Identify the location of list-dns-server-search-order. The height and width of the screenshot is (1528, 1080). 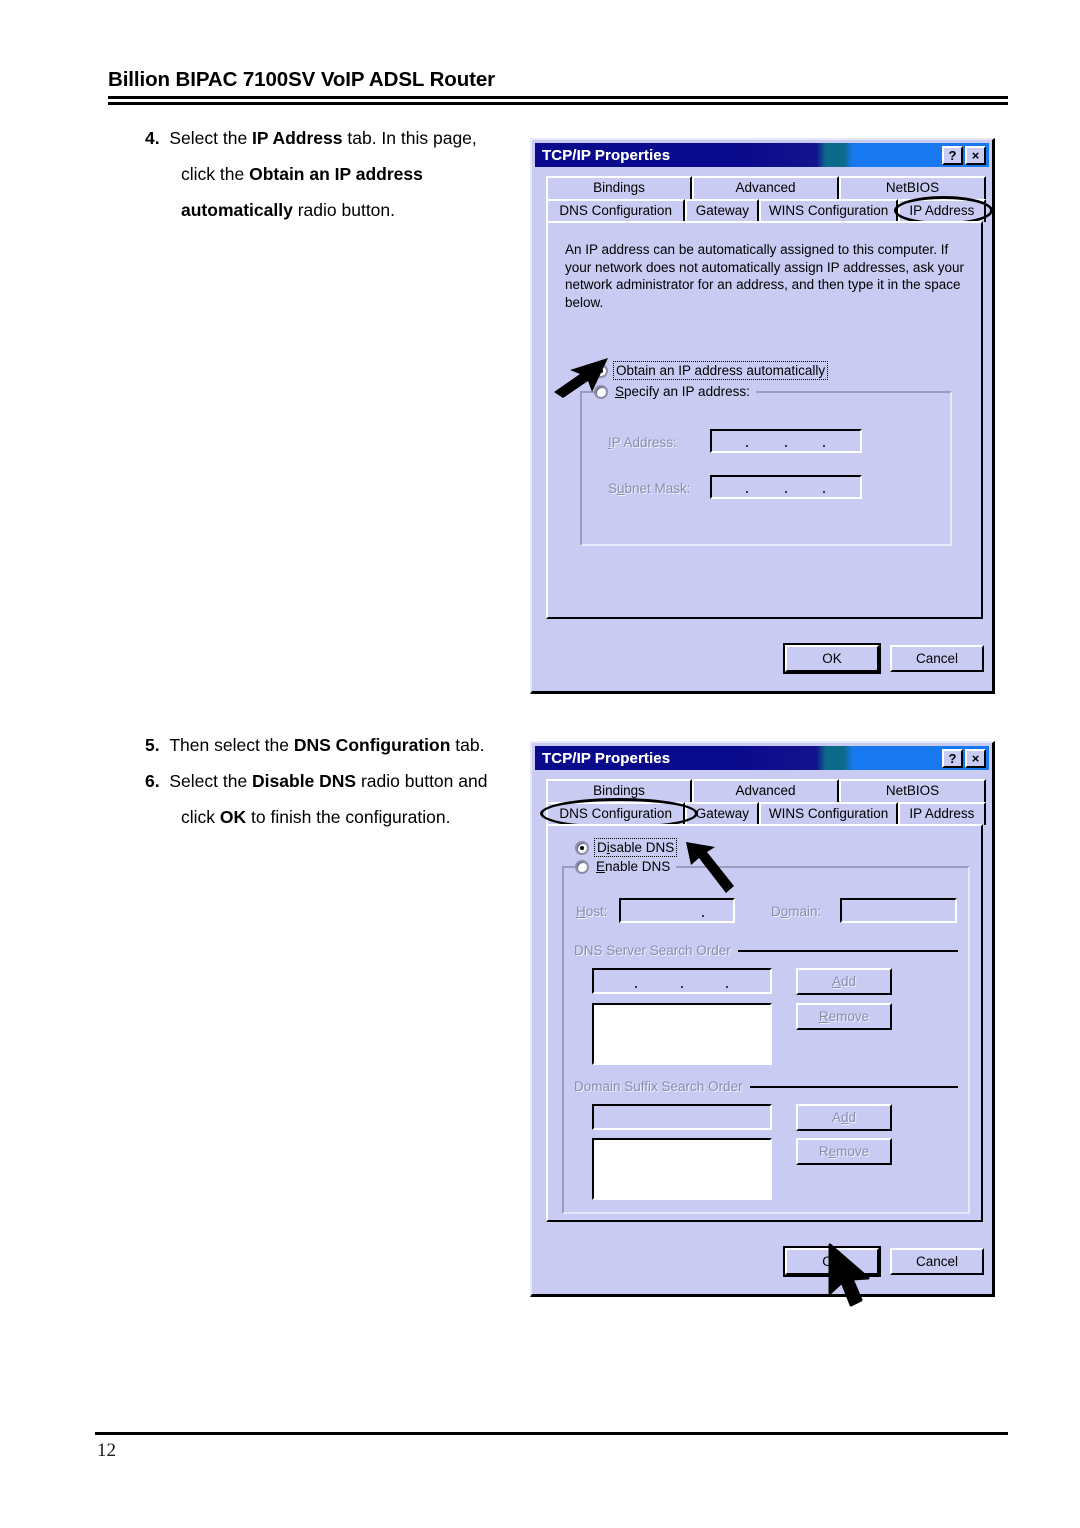
(682, 1034).